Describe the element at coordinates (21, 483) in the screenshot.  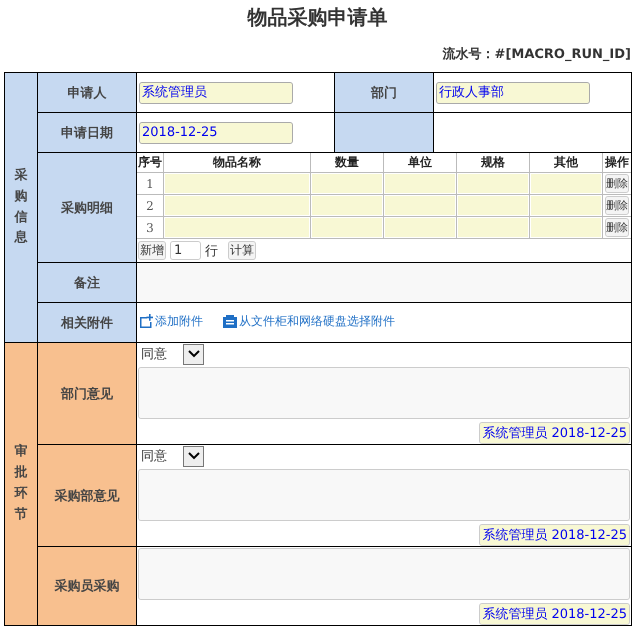
I see `section-title: 审批环节` at that location.